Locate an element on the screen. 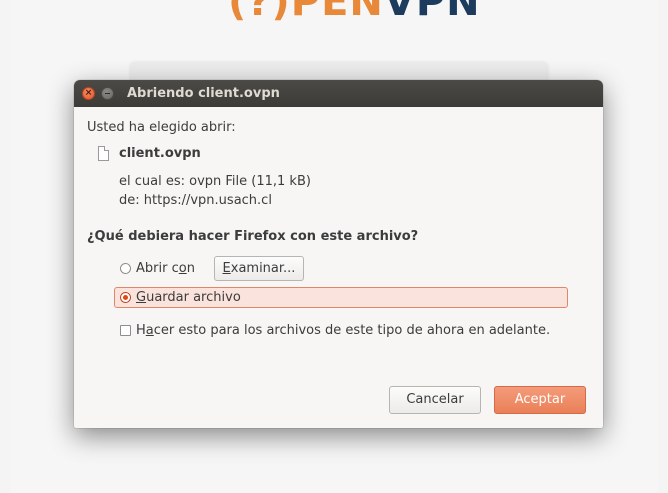 This screenshot has width=668, height=493. accept-button: Aceptar is located at coordinates (540, 400).